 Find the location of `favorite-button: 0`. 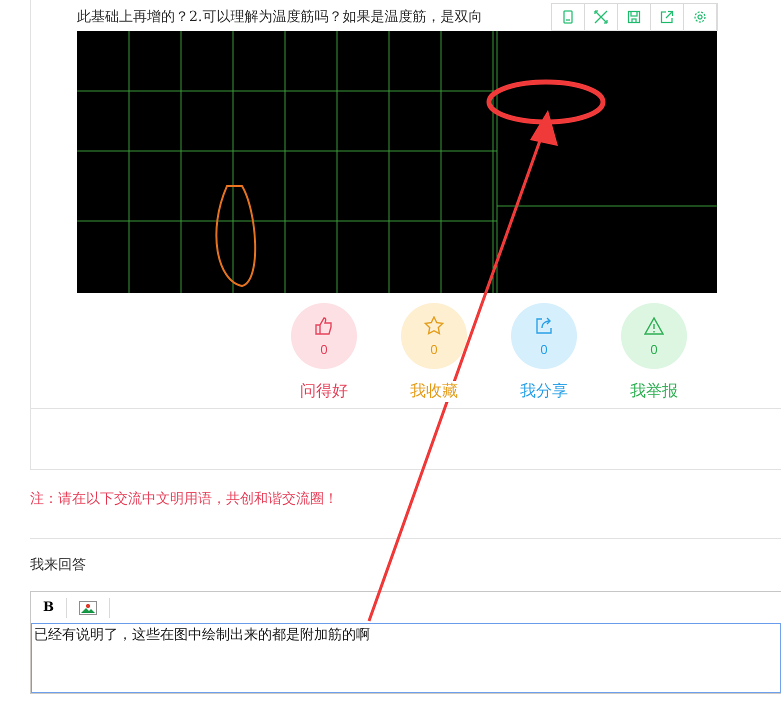

favorite-button: 0 is located at coordinates (434, 336).